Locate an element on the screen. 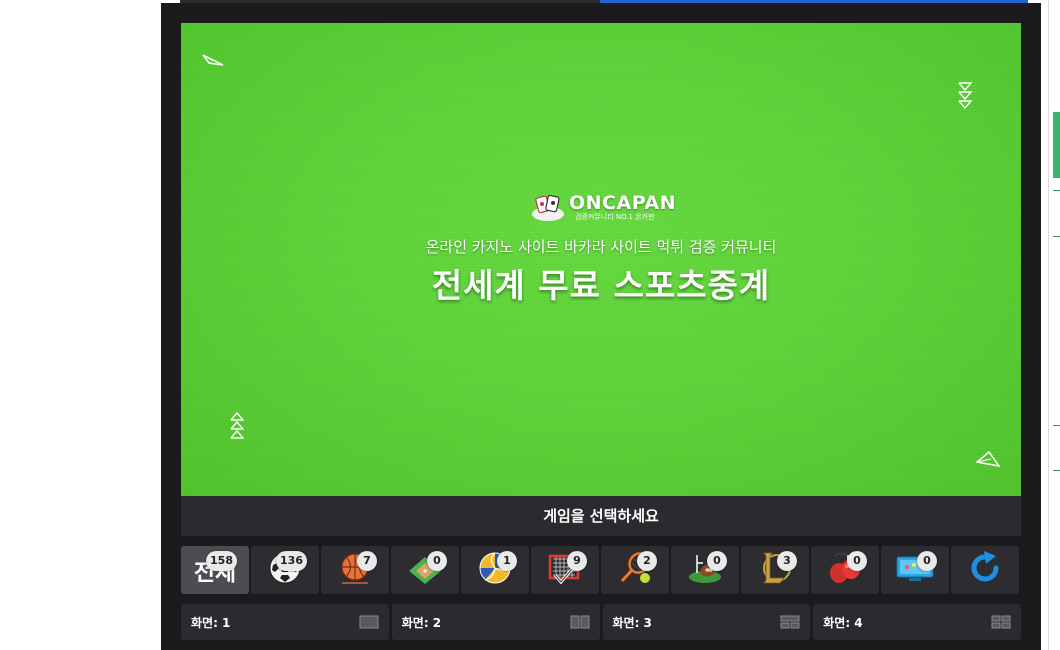 This screenshot has width=1060, height=650. card-logo-icon is located at coordinates (548, 207).